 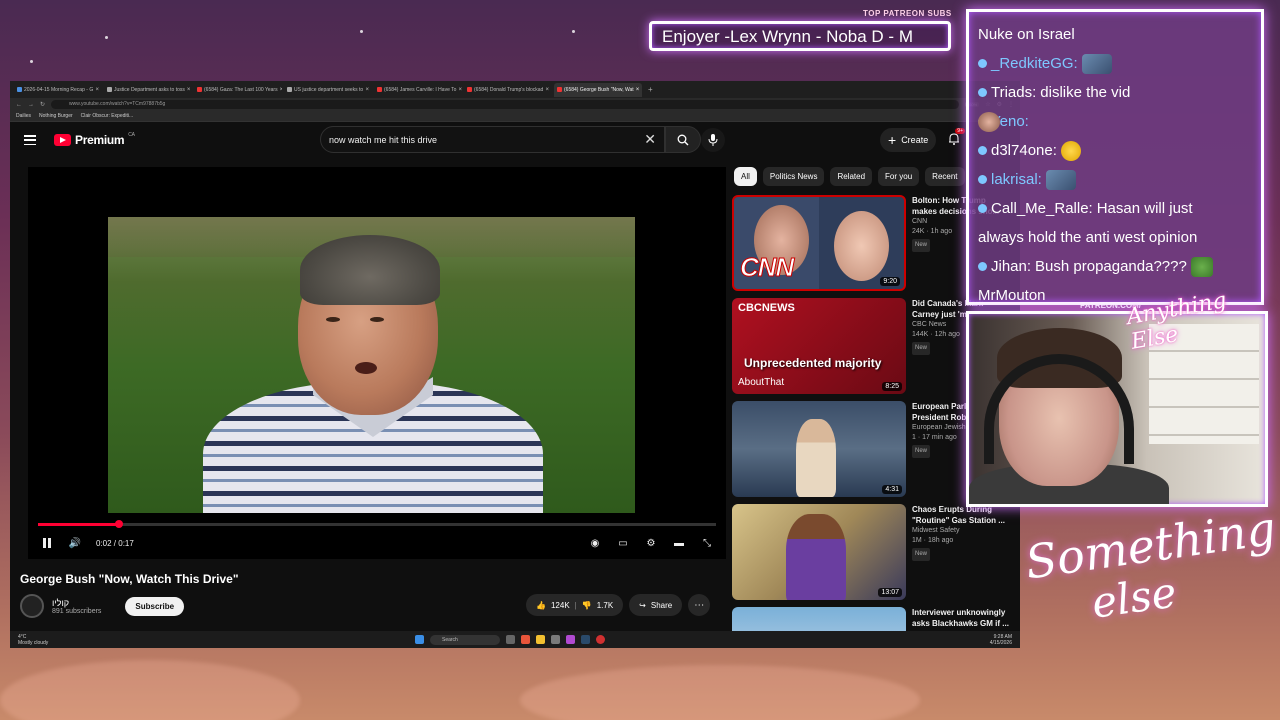 I want to click on filter-chip: Politics News, so click(x=793, y=176).